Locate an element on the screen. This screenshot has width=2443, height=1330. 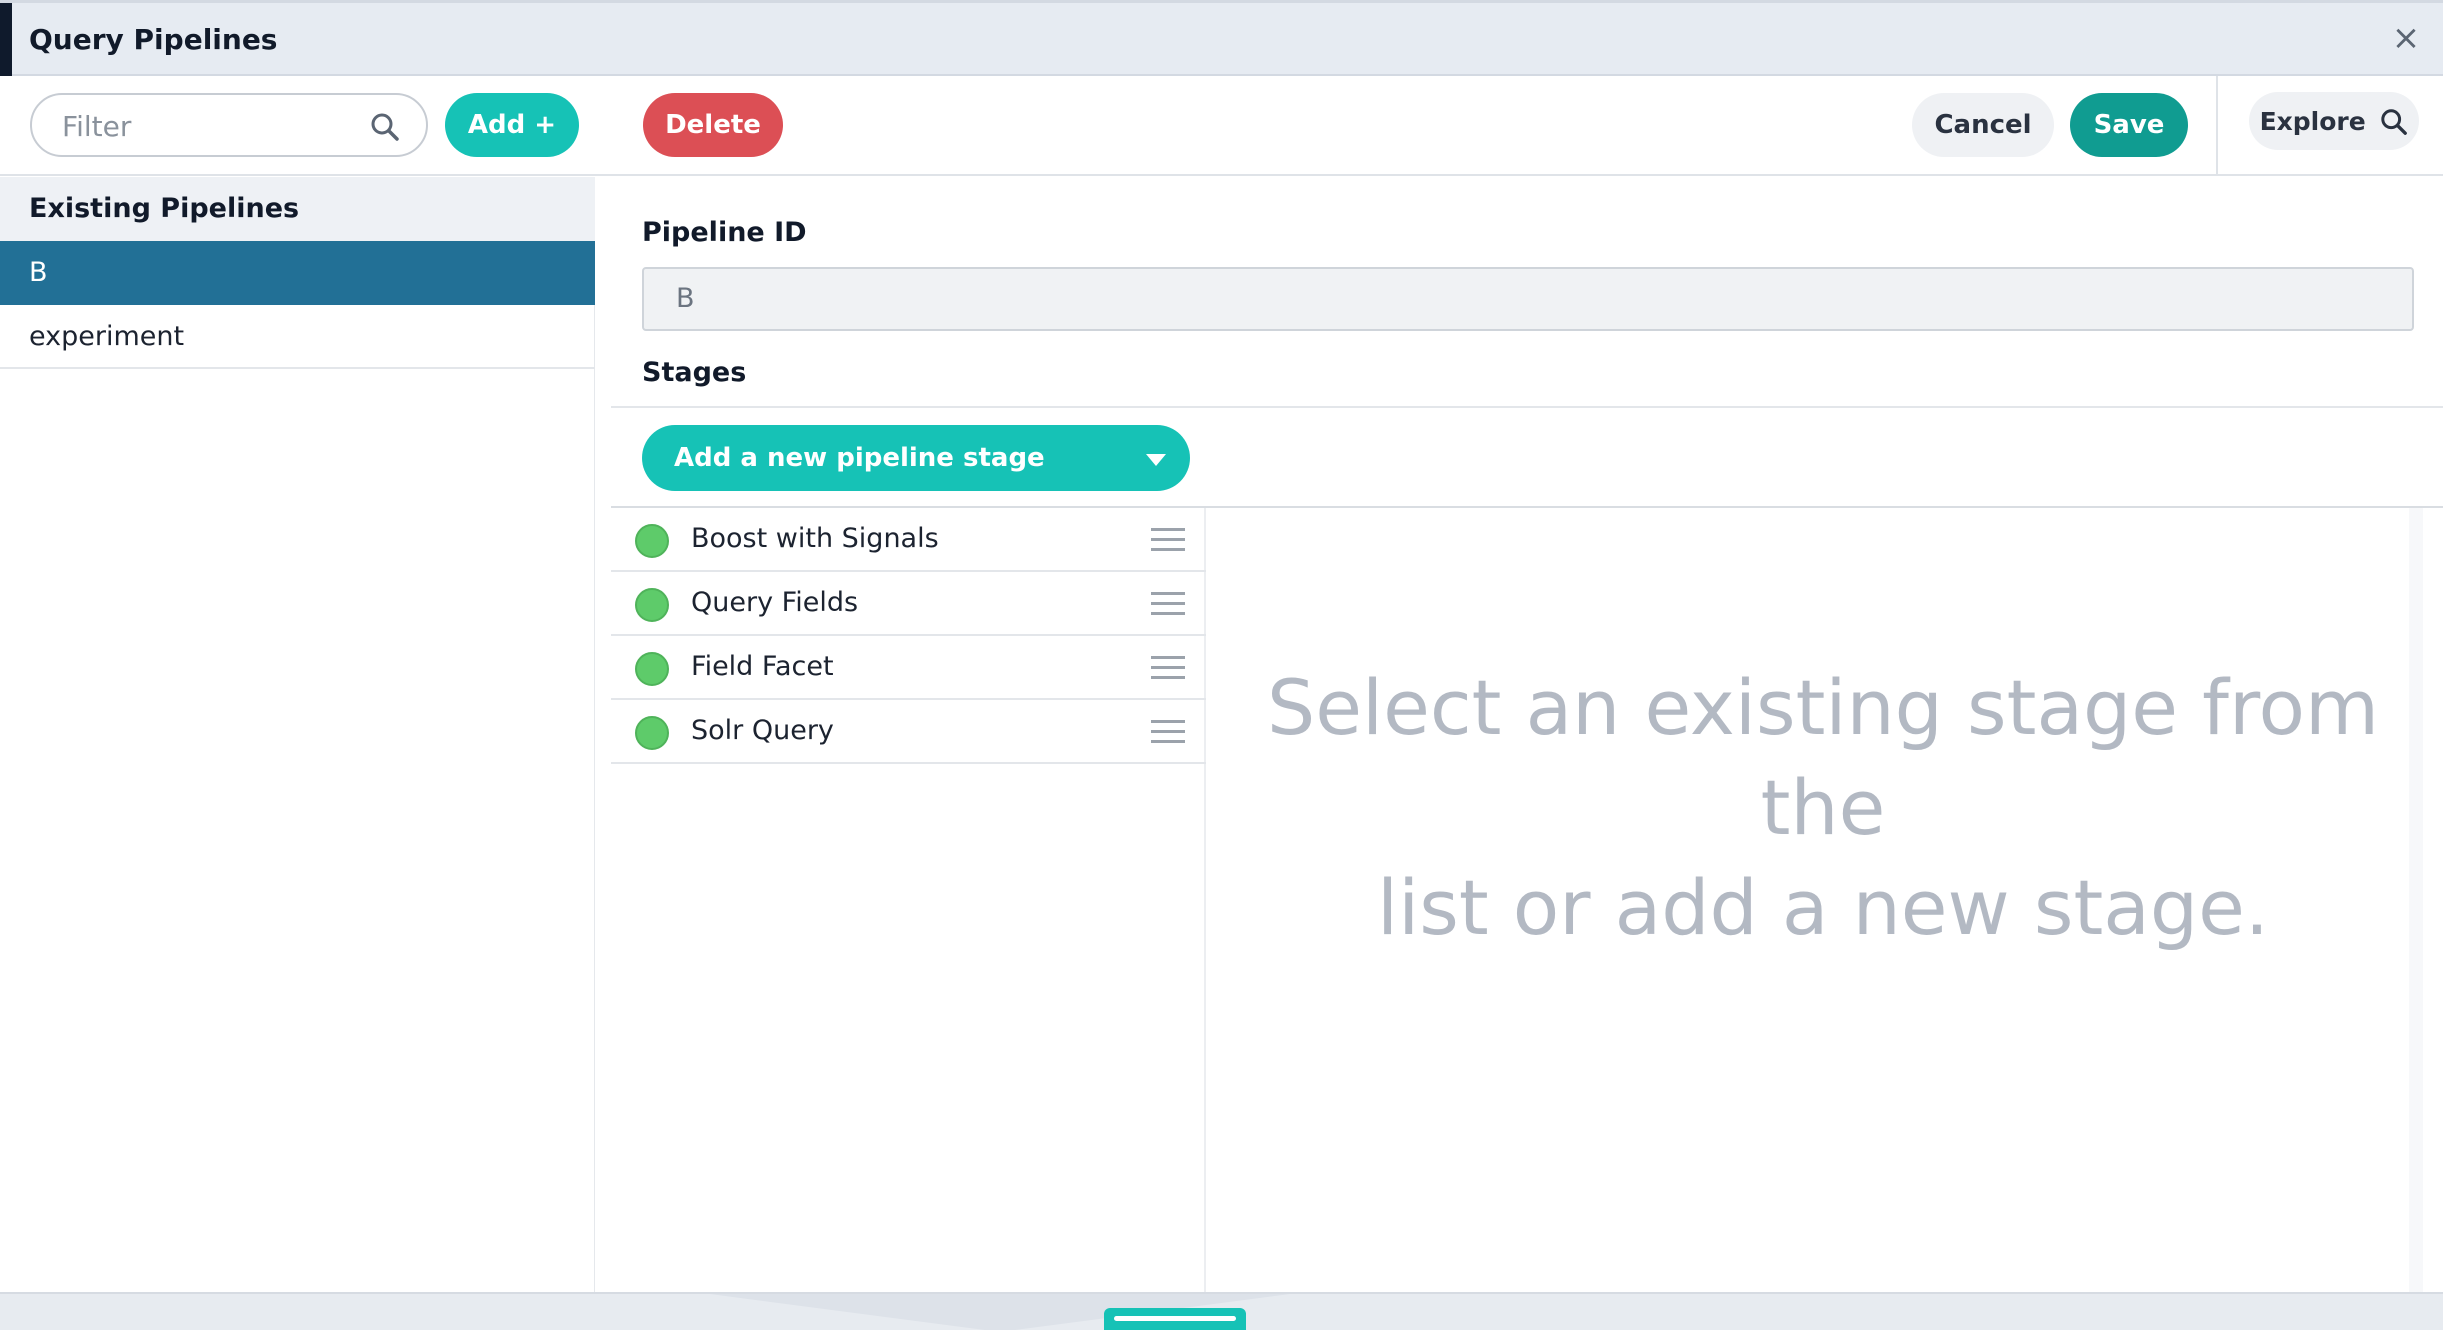
add-stage-dropdown: Add a new pipeline stage is located at coordinates (916, 458).